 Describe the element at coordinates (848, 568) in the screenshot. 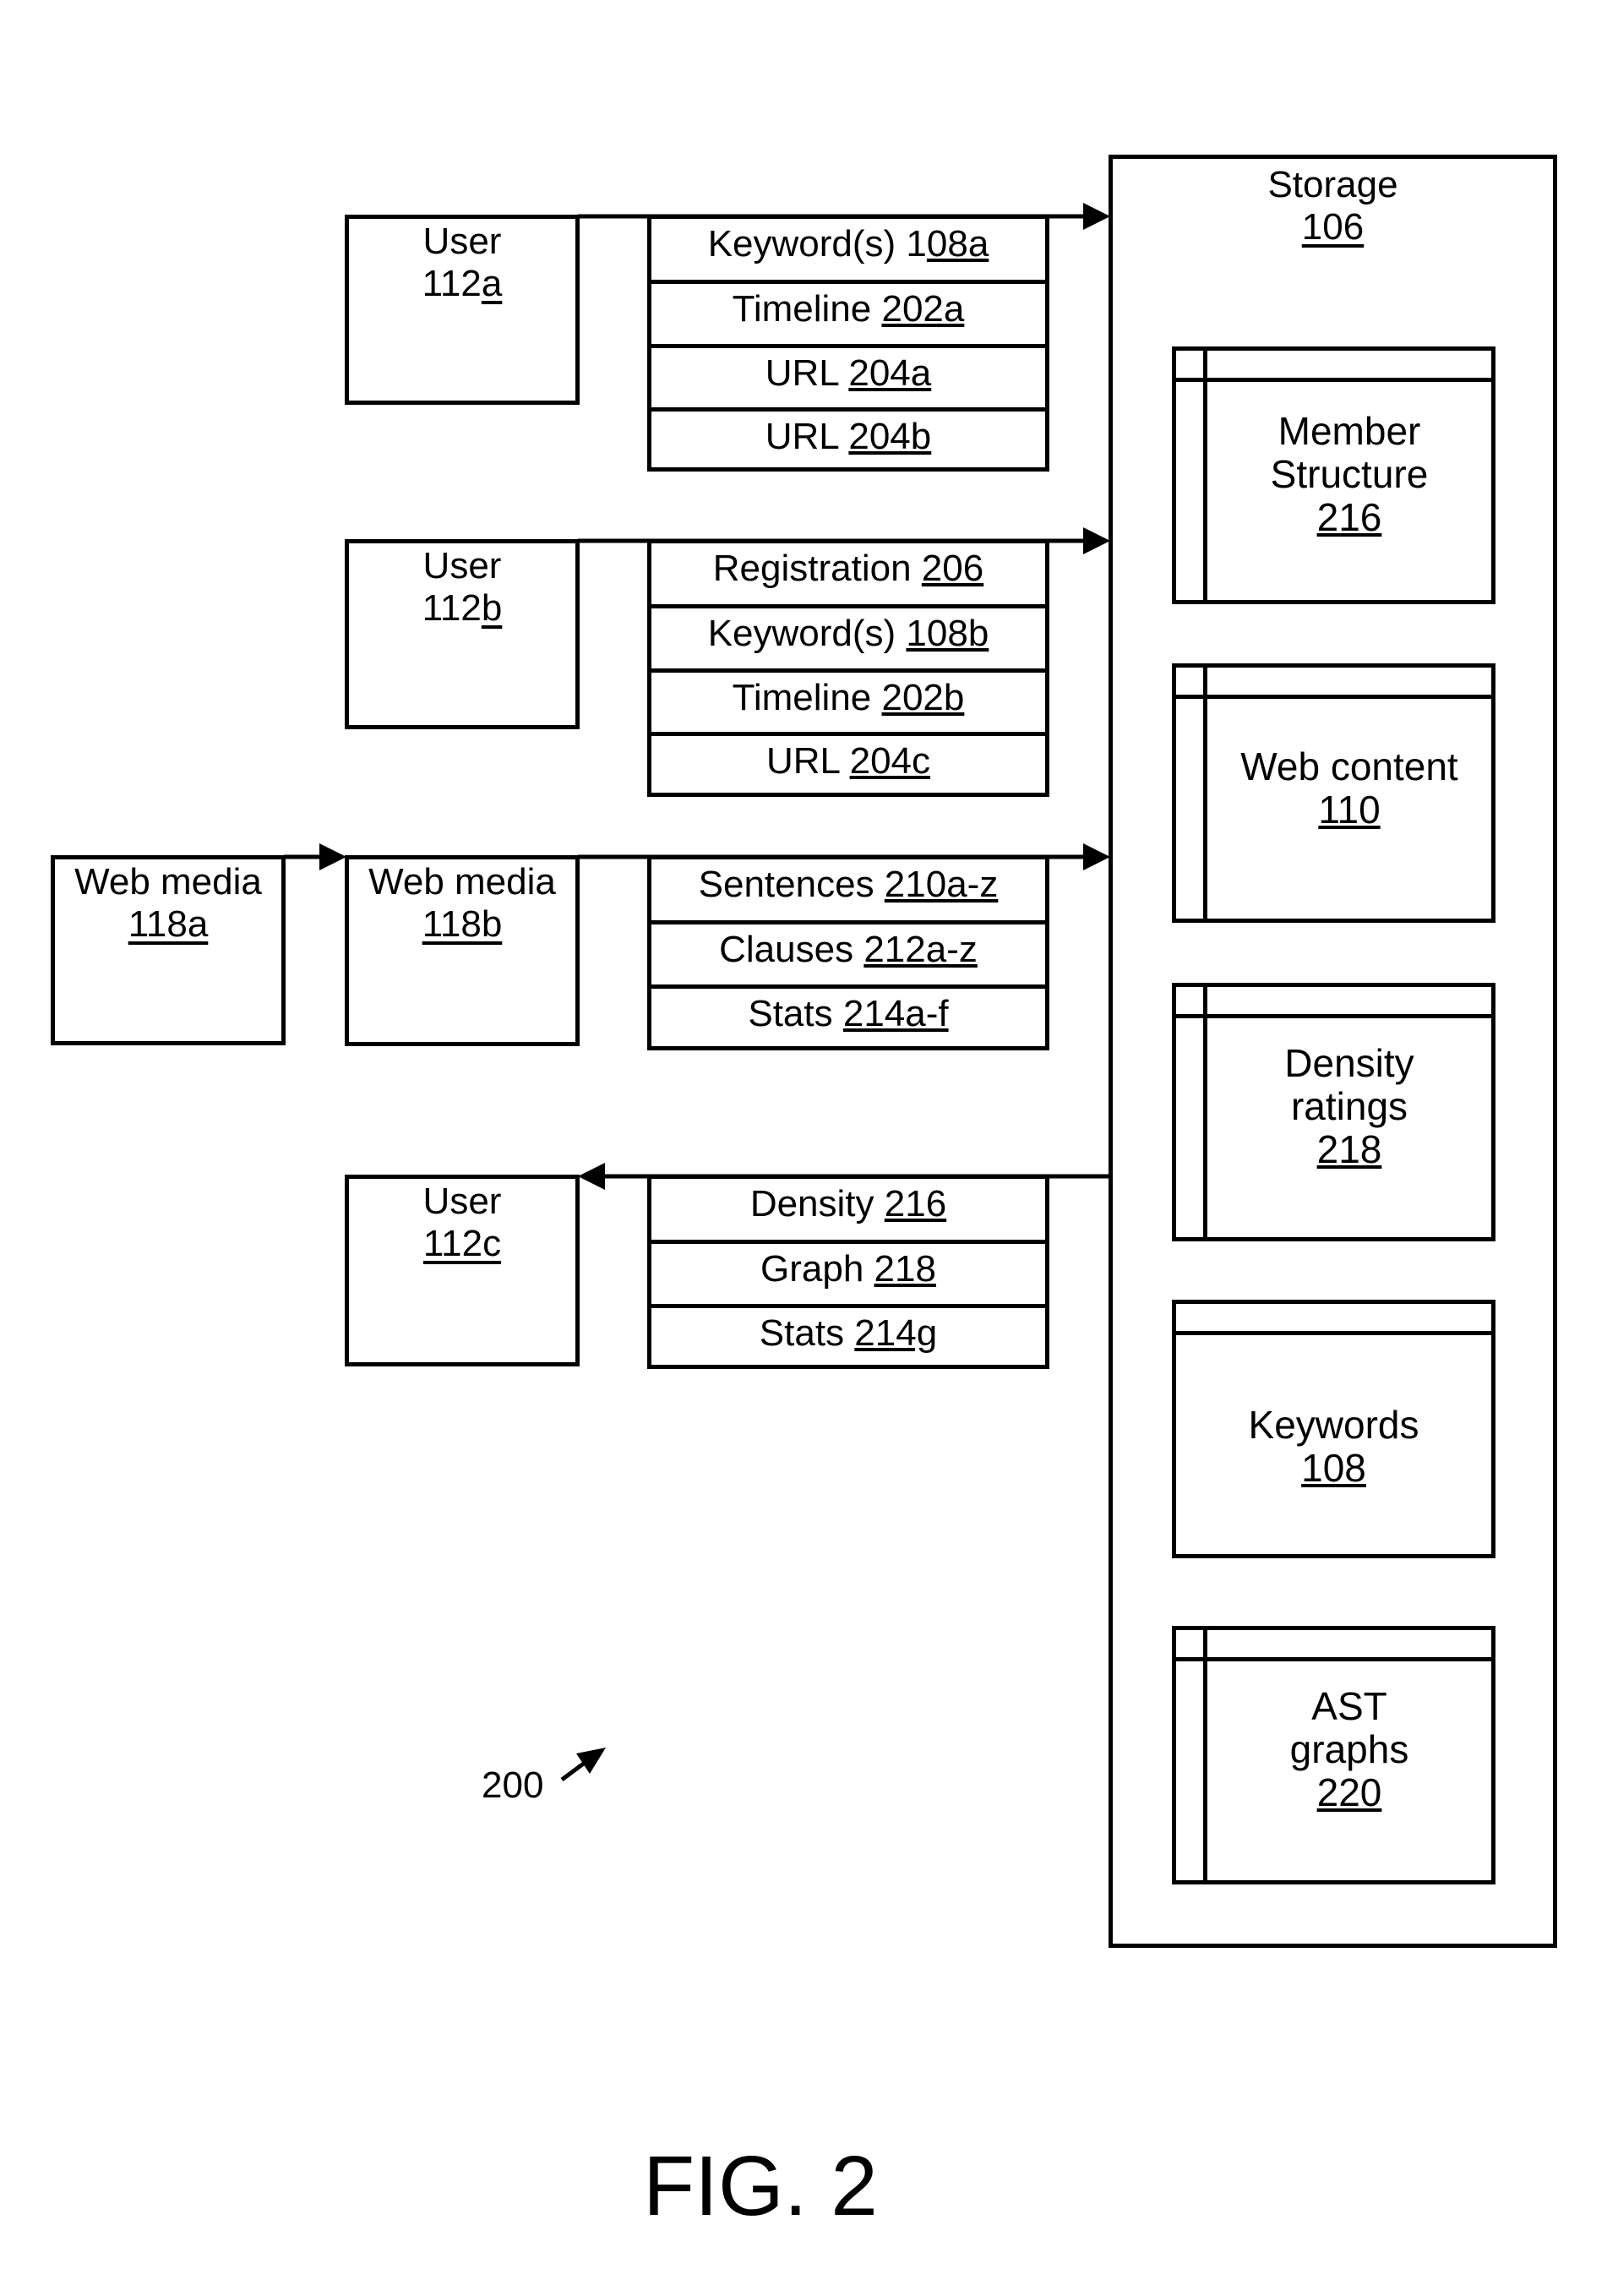

I see `table-row: Registration 206` at that location.